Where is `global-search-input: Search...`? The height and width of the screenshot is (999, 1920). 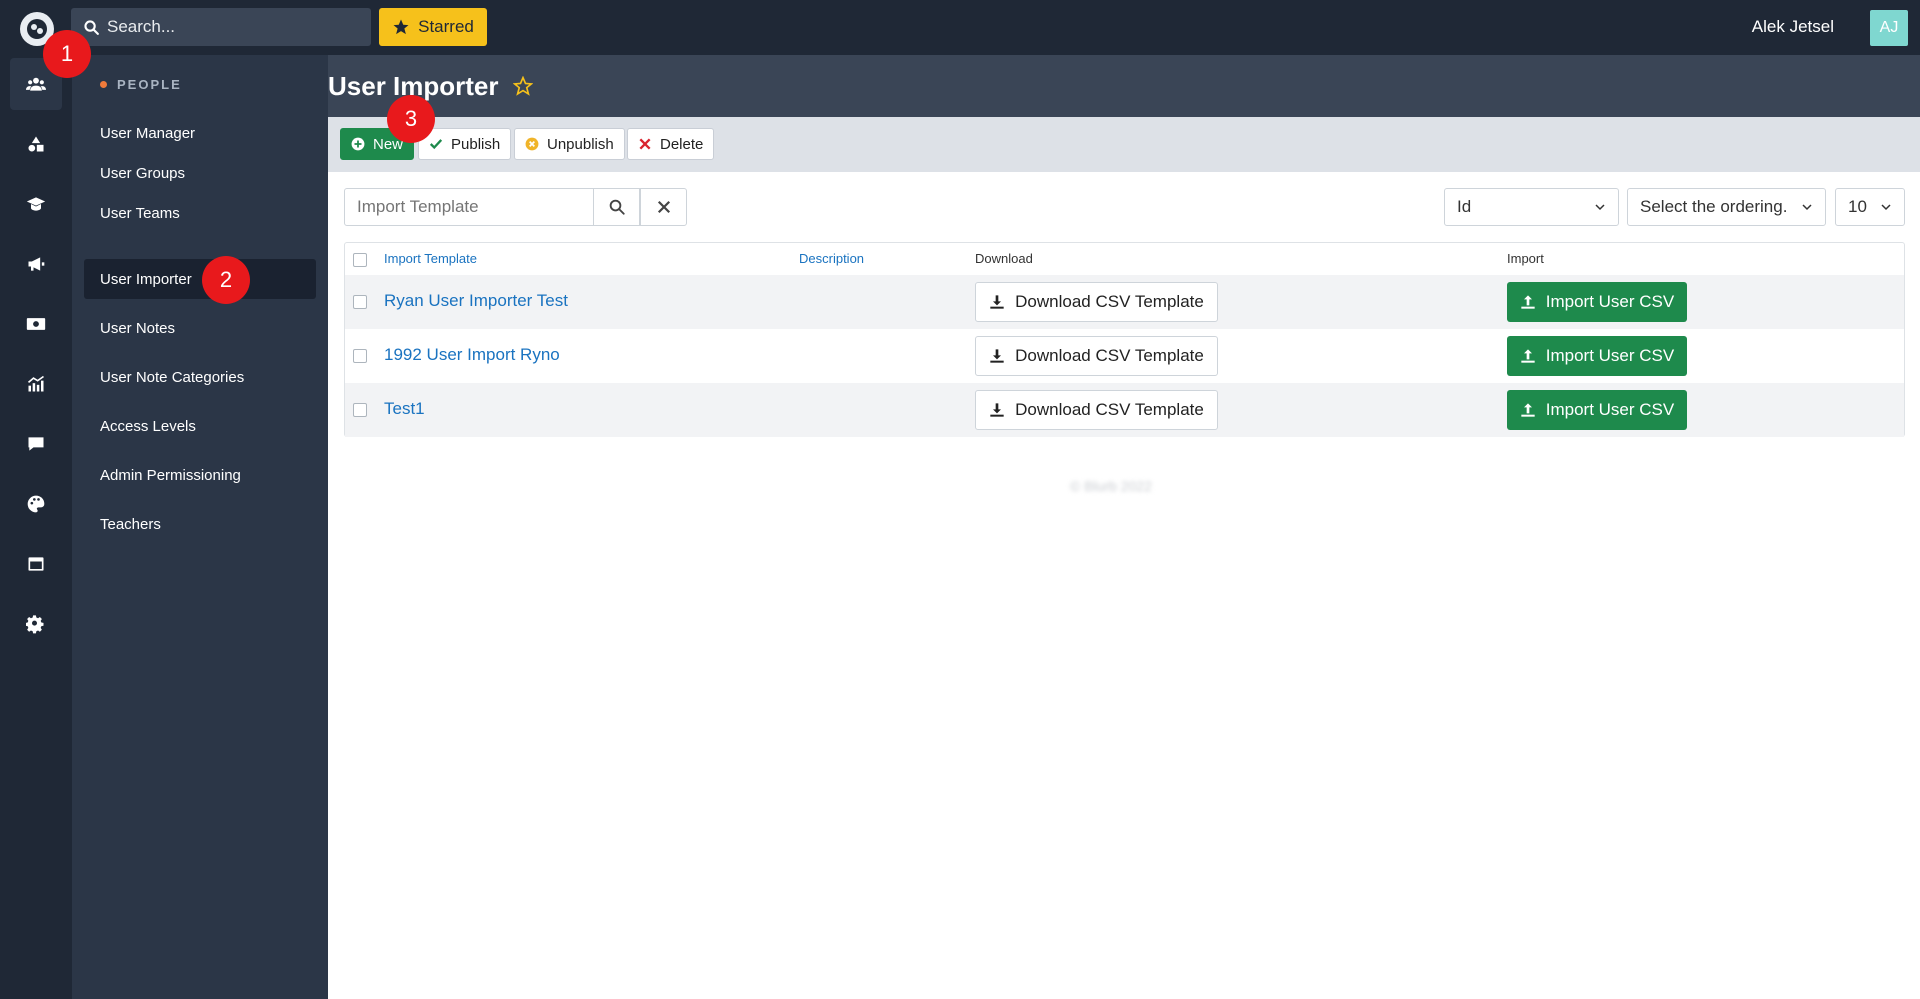 global-search-input: Search... is located at coordinates (221, 27).